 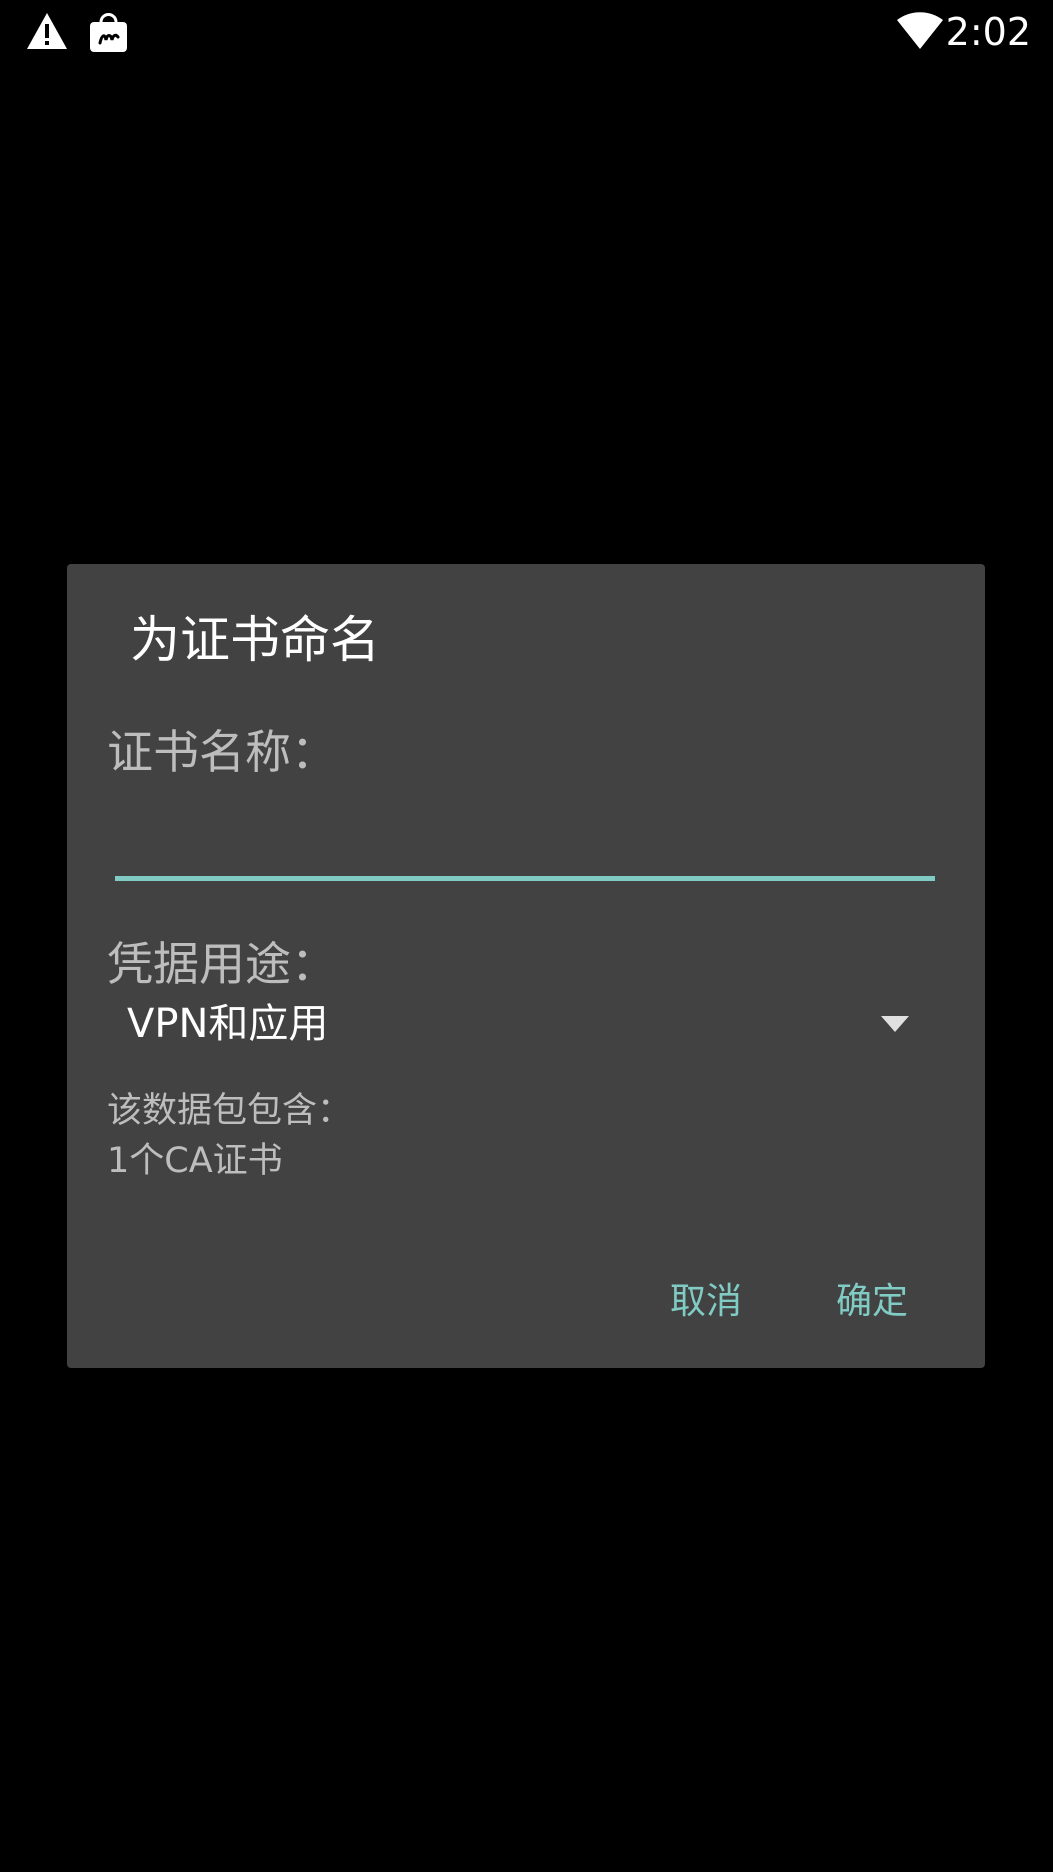 I want to click on certificate-name-input, so click(x=525, y=832).